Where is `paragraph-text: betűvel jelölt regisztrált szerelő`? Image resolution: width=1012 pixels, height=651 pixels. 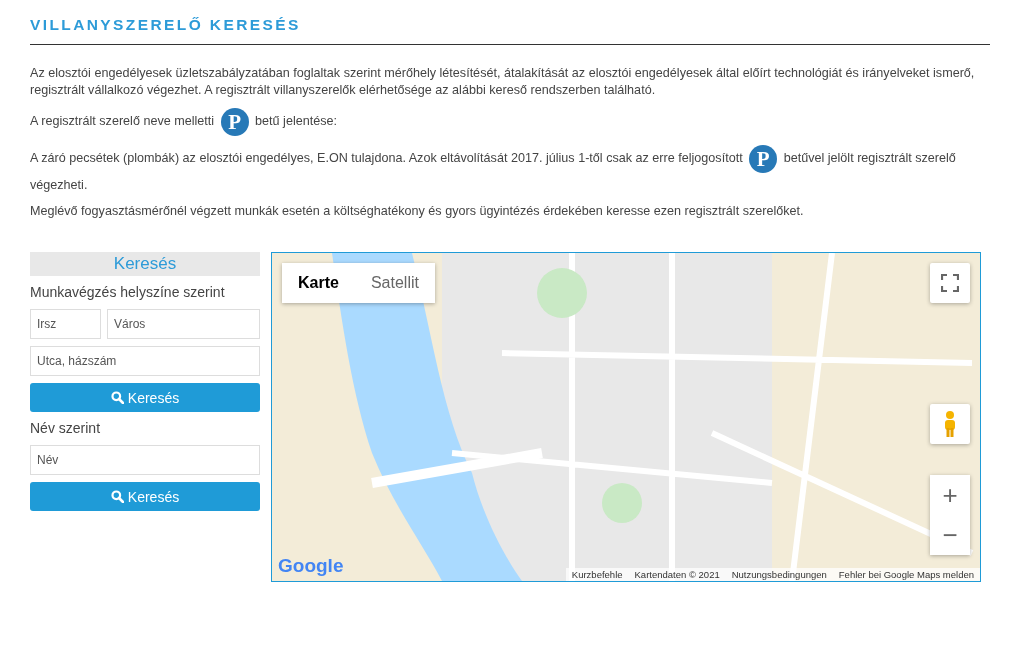
paragraph-text: betűvel jelölt regisztrált szerelő is located at coordinates (869, 158).